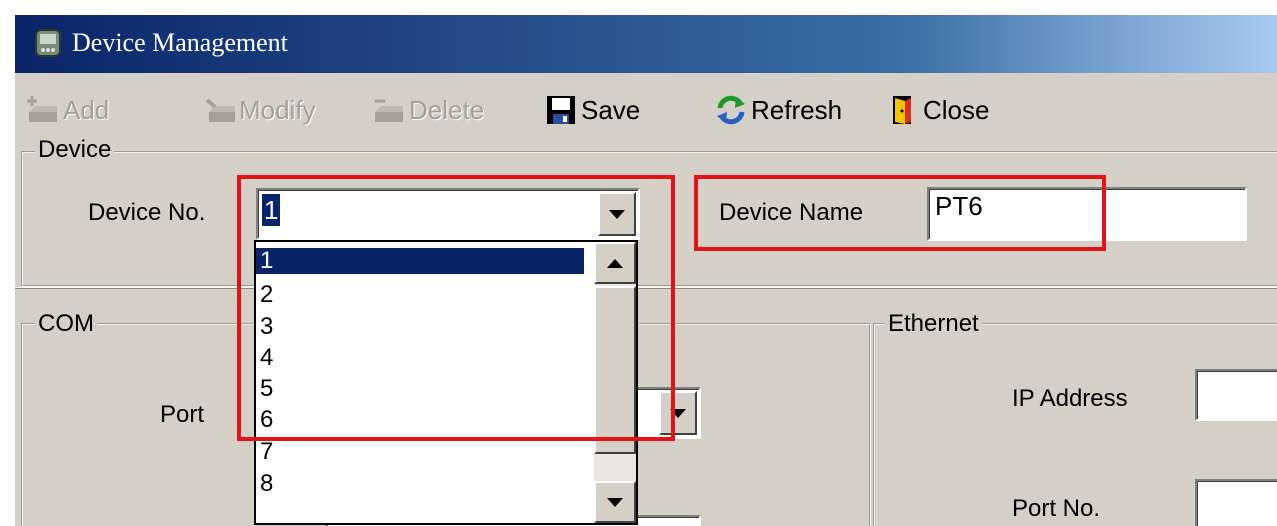 The height and width of the screenshot is (526, 1277). I want to click on ip-address-label: IP Address, so click(1070, 398).